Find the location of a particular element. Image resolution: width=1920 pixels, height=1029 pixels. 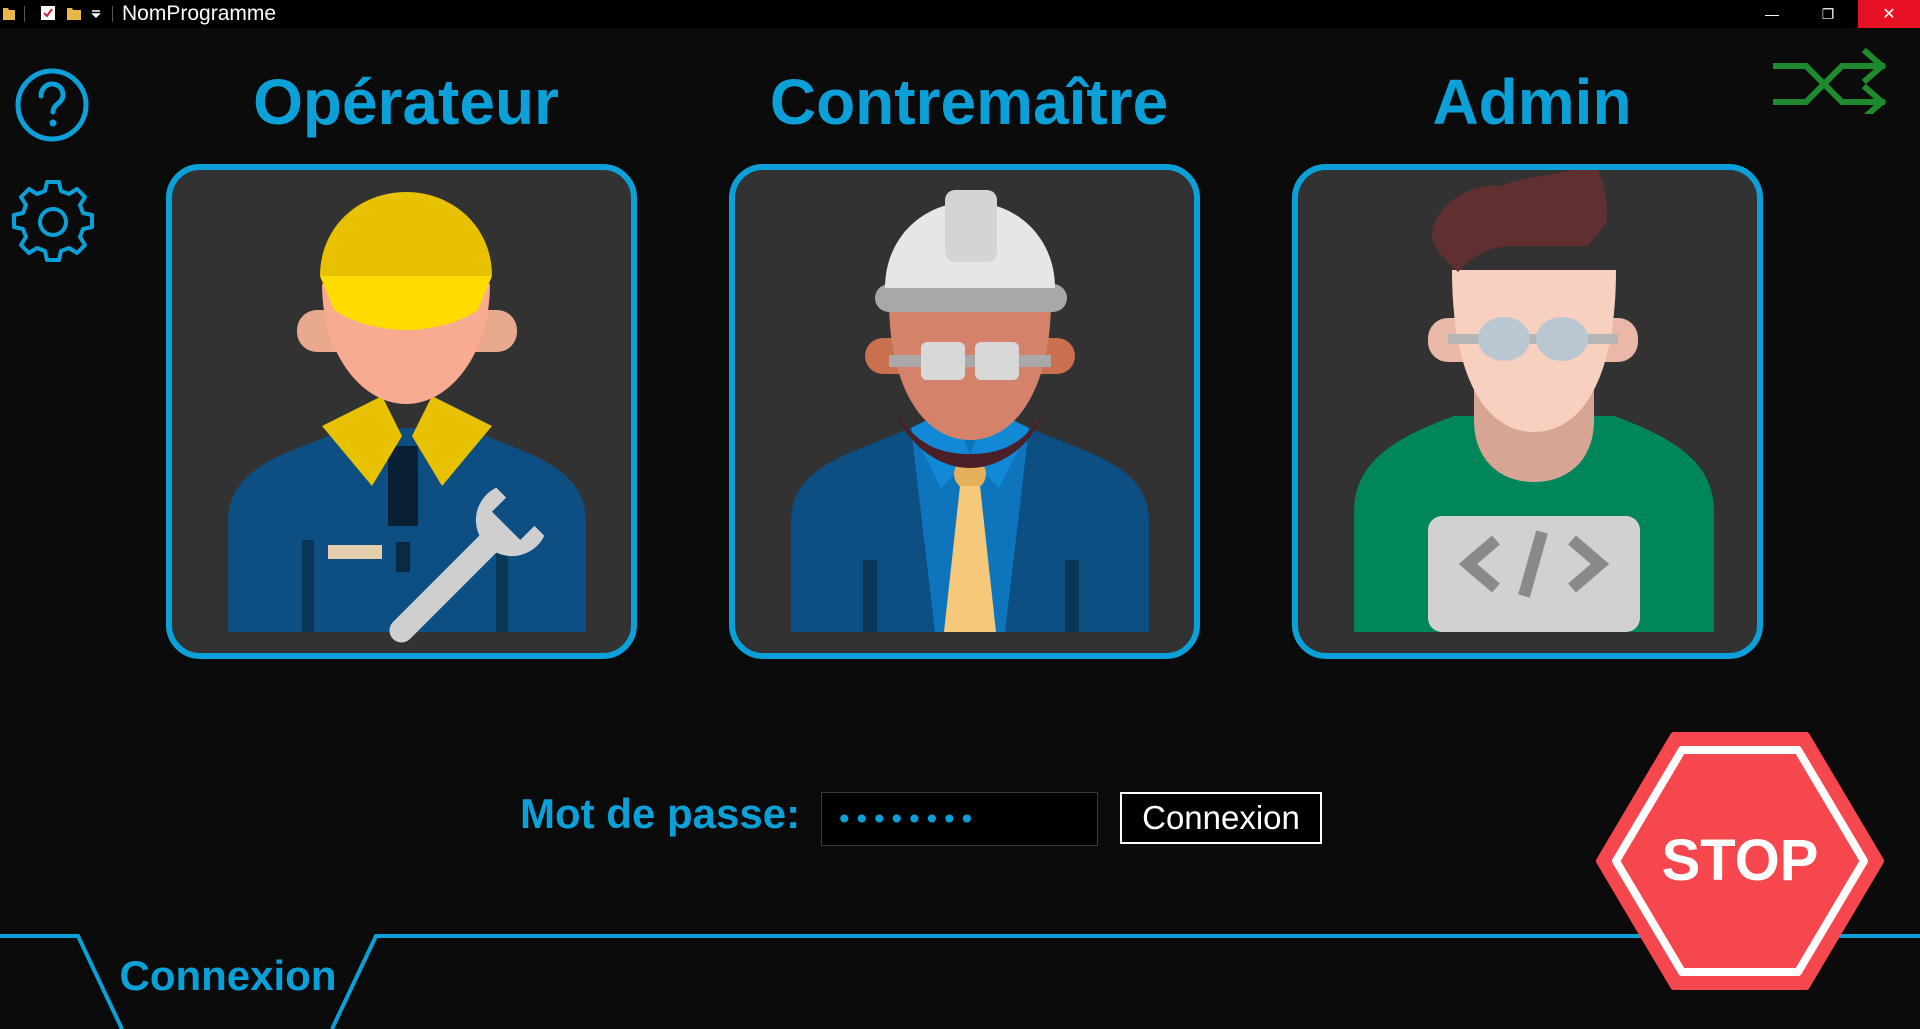

customize-quick-access-icon is located at coordinates (96, 13).